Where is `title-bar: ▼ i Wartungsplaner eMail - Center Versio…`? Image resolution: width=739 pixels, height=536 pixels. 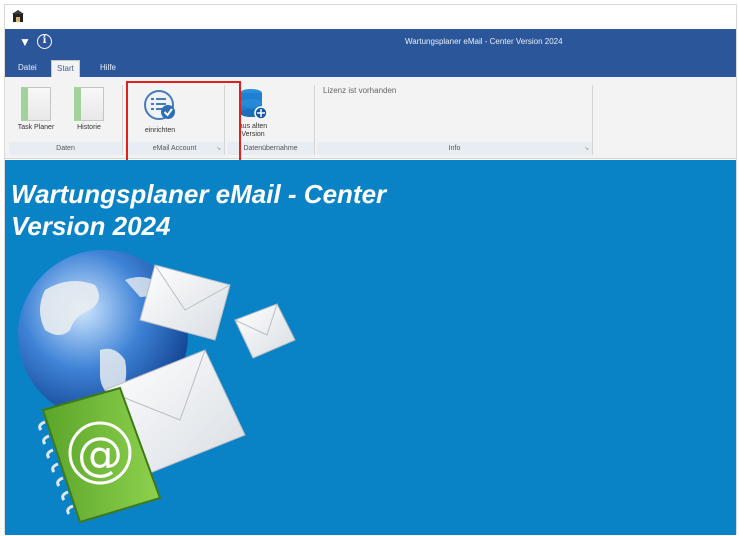
title-bar: ▼ i Wartungsplaner eMail - Center Versio… is located at coordinates (370, 43).